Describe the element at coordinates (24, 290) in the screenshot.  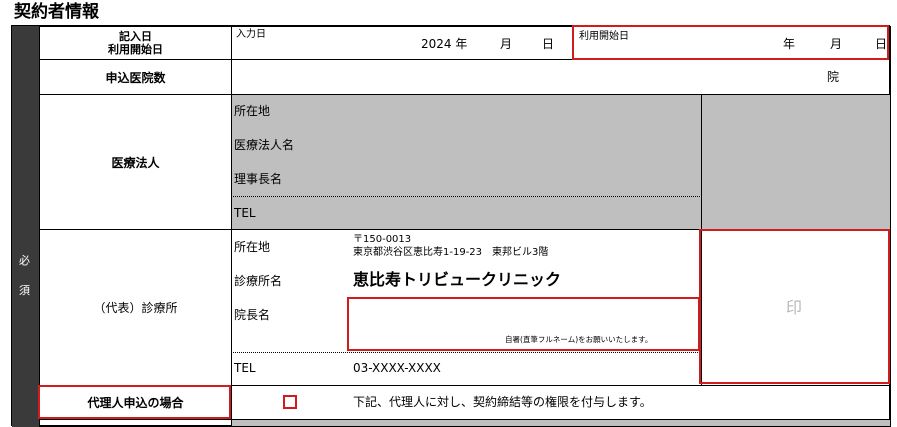
I see `required-char-2: 須` at that location.